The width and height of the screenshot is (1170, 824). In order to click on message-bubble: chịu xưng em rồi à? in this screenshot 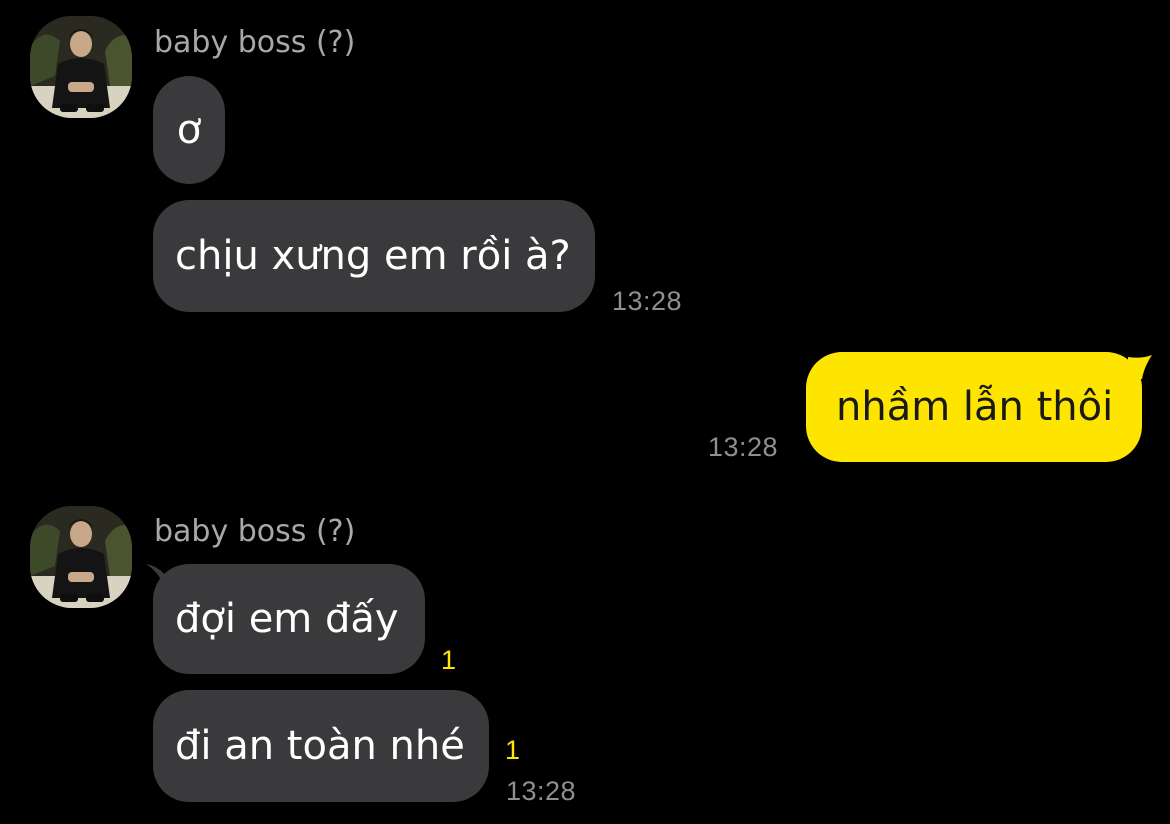, I will do `click(374, 256)`.